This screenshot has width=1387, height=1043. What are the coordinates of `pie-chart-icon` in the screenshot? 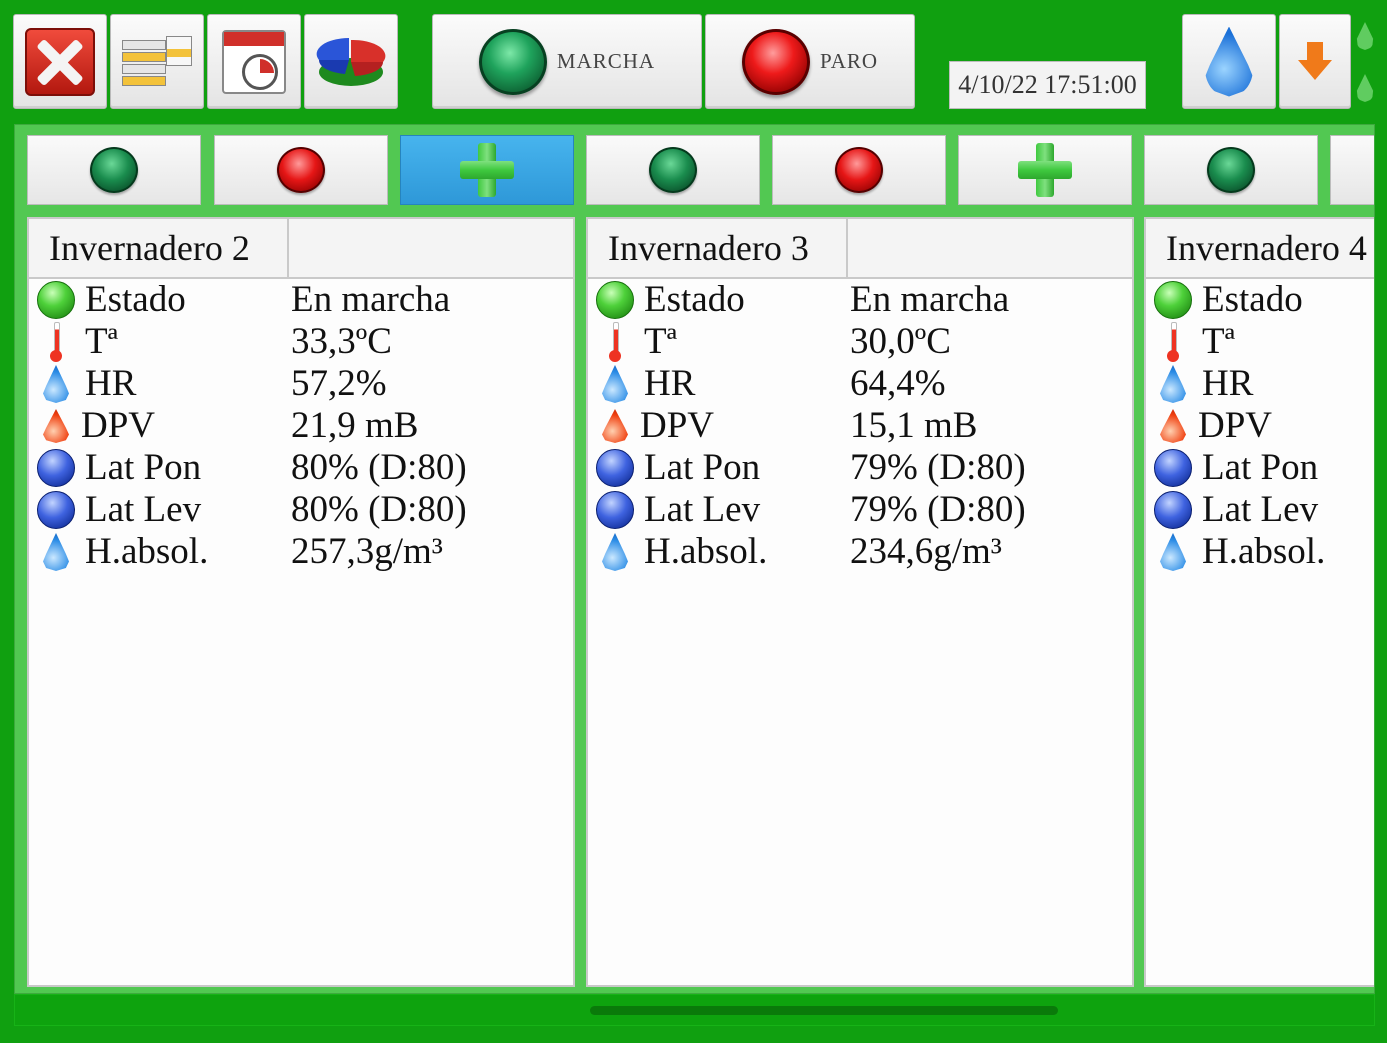 It's located at (351, 61).